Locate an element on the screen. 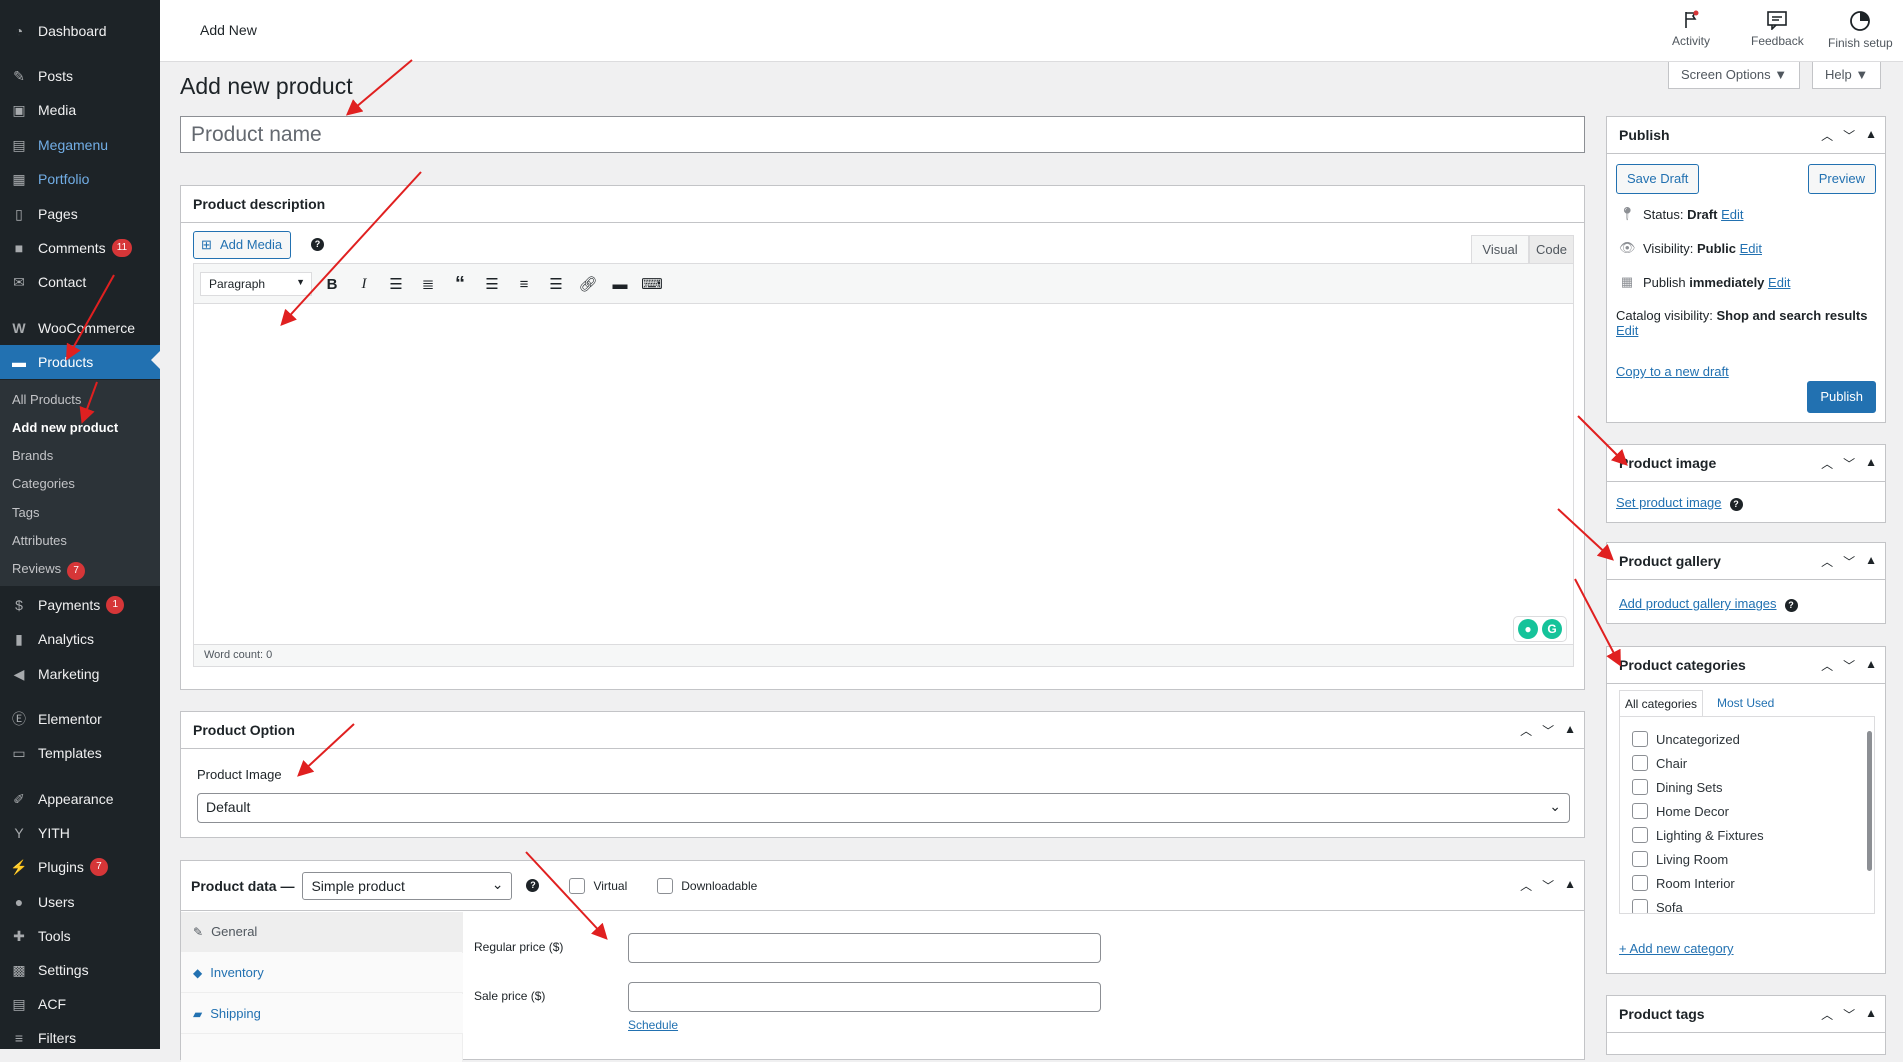  set-product-image-link: Set product image is located at coordinates (1669, 502).